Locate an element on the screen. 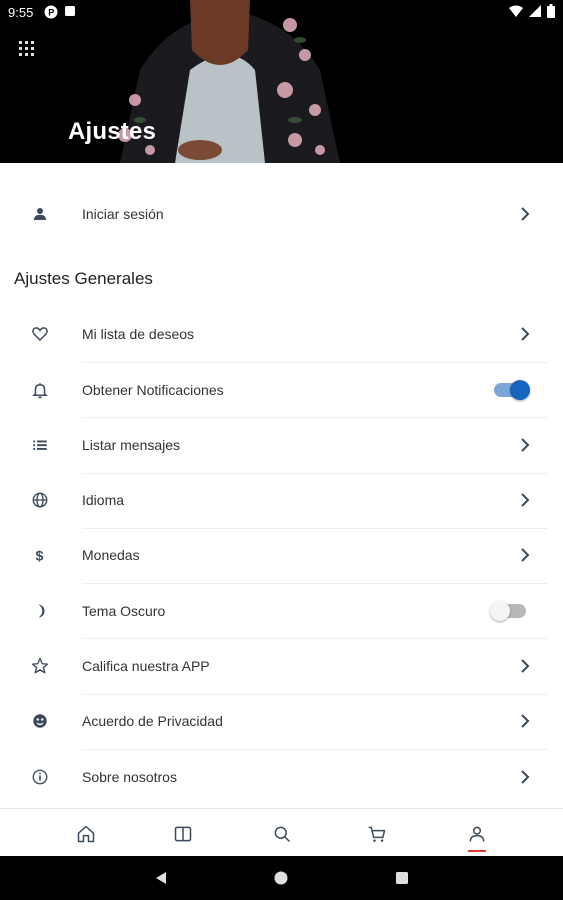  p-icon: P is located at coordinates (51, 13).